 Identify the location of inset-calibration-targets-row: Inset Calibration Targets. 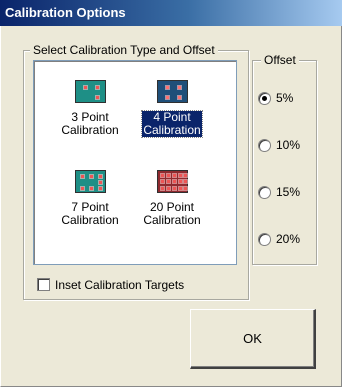
(110, 284).